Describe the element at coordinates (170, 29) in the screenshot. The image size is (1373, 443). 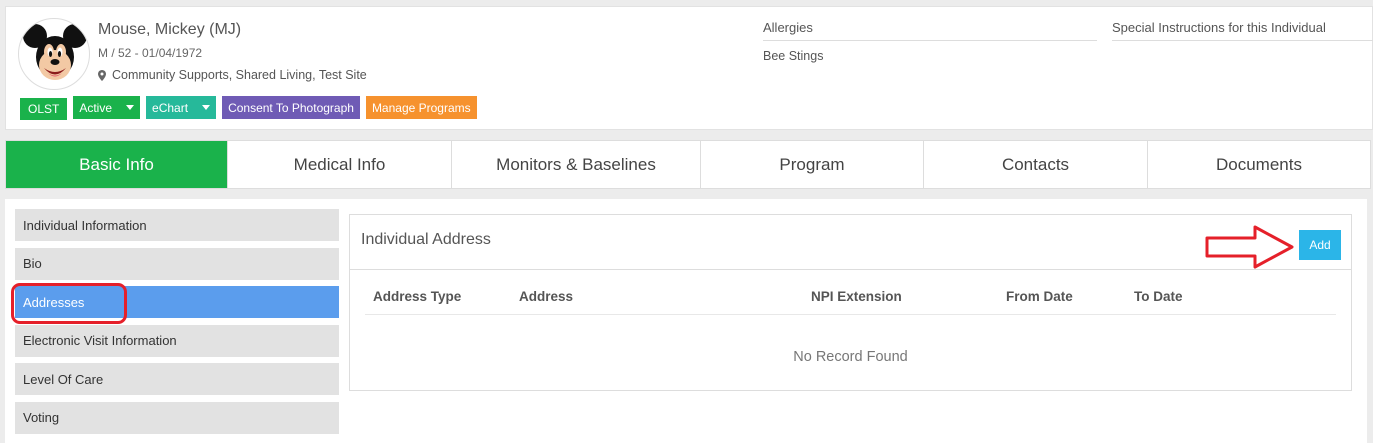
I see `patient-name: Mouse, Mickey (MJ)` at that location.